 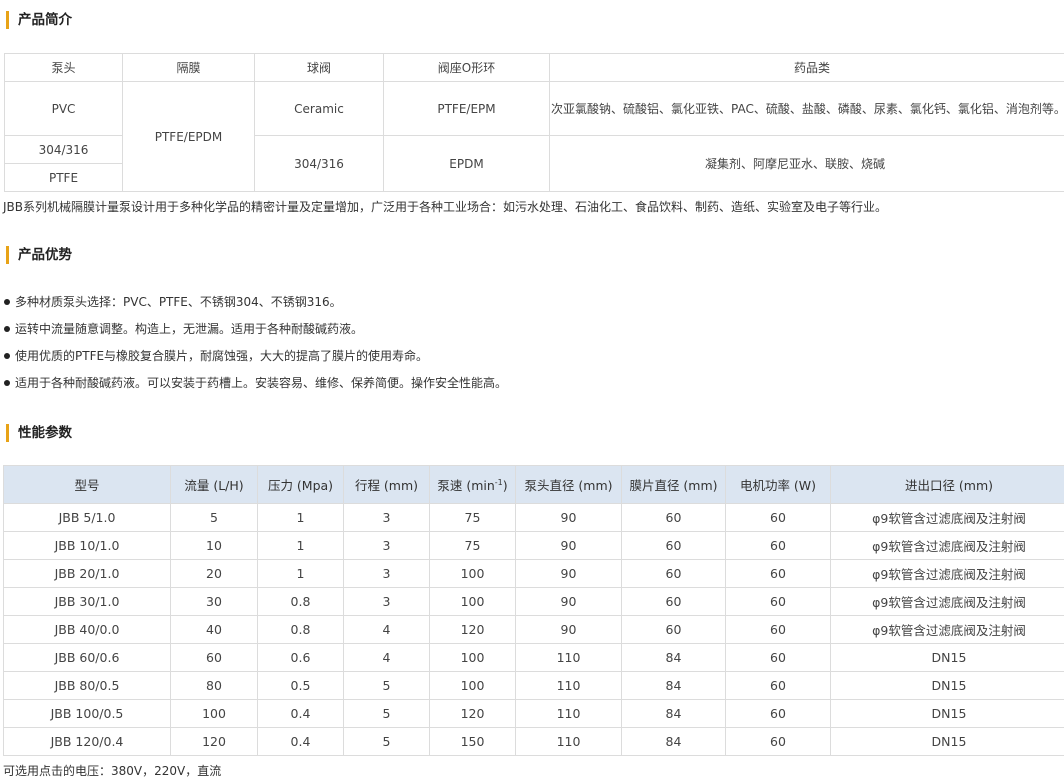 I want to click on seat-ring-cell: PTFE/EPM, so click(x=466, y=108).